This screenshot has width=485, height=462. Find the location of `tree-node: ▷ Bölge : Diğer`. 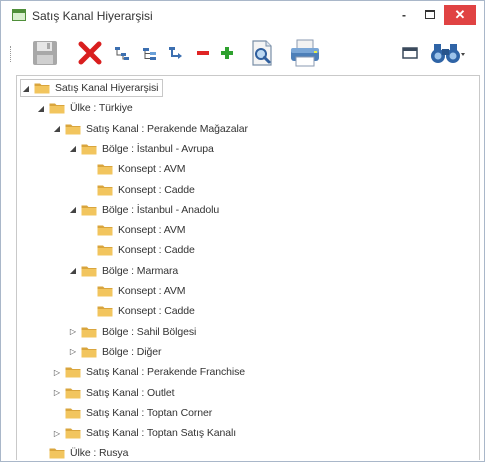

tree-node: ▷ Bölge : Diğer is located at coordinates (115, 352).